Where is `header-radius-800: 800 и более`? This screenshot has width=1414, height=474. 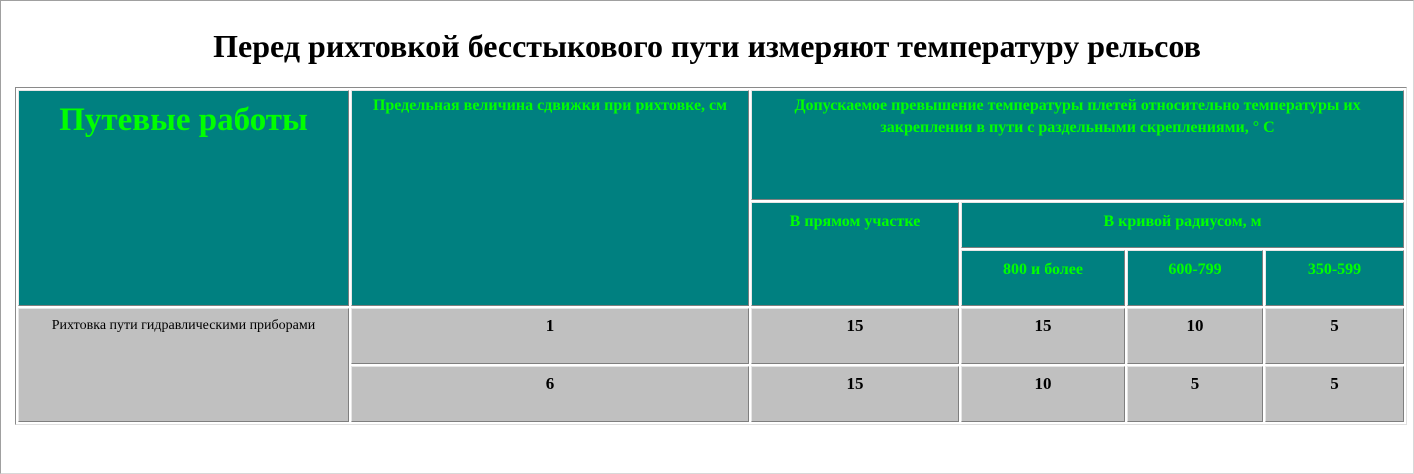
header-radius-800: 800 и более is located at coordinates (1043, 278).